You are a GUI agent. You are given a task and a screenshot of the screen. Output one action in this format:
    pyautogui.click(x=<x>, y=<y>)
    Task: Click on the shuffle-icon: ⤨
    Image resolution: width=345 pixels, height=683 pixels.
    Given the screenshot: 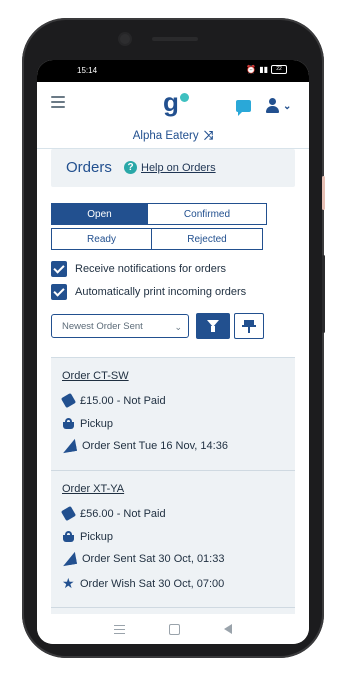 What is the action you would take?
    pyautogui.click(x=208, y=135)
    